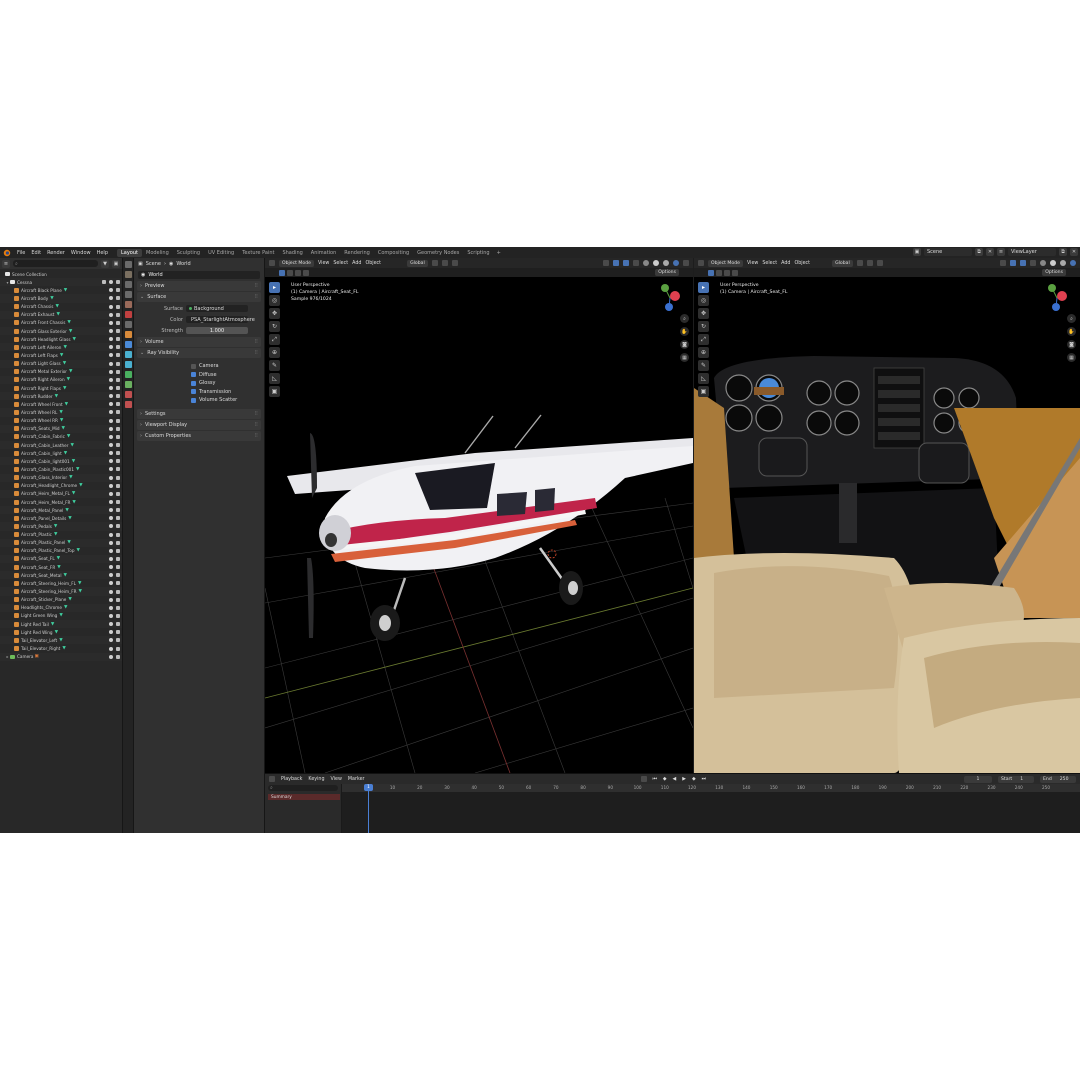  What do you see at coordinates (393, 253) in the screenshot?
I see `tab-compositing: Compositing` at bounding box center [393, 253].